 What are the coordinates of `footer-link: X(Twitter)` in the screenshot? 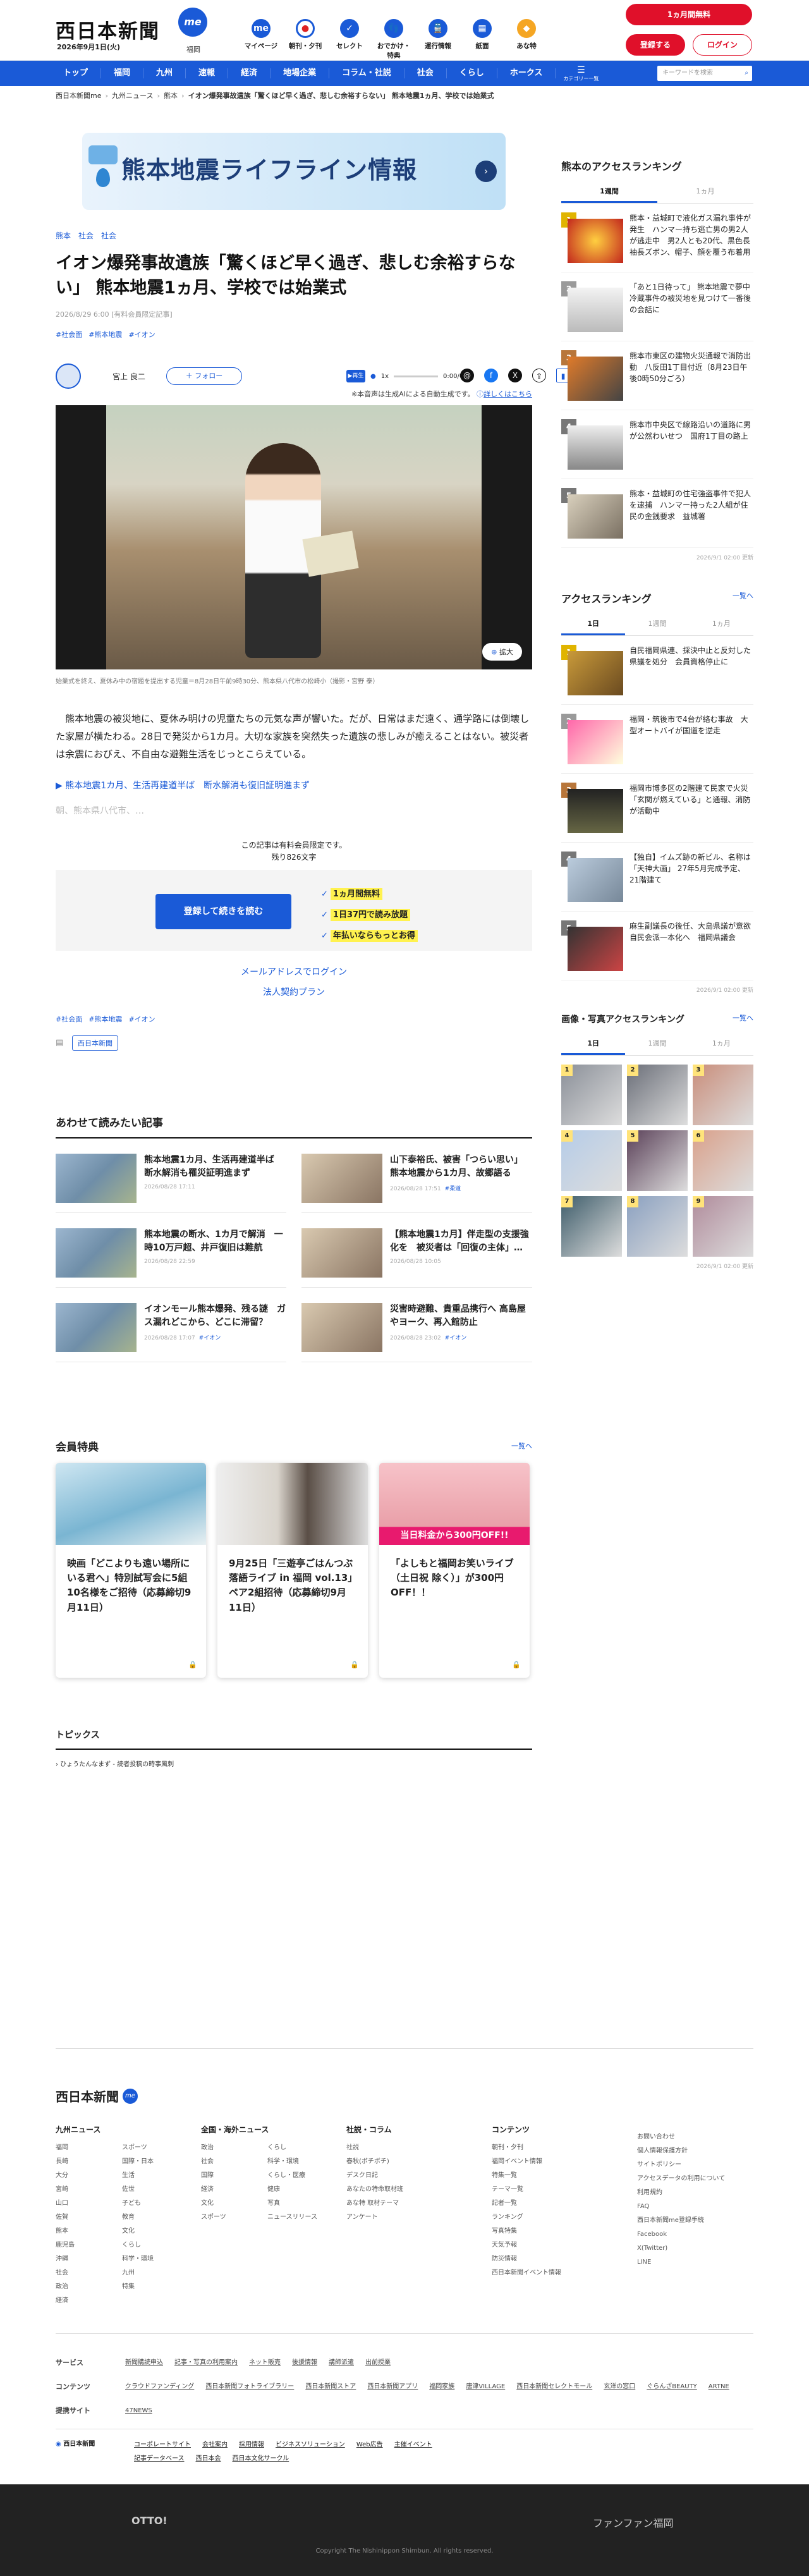 It's located at (682, 2249).